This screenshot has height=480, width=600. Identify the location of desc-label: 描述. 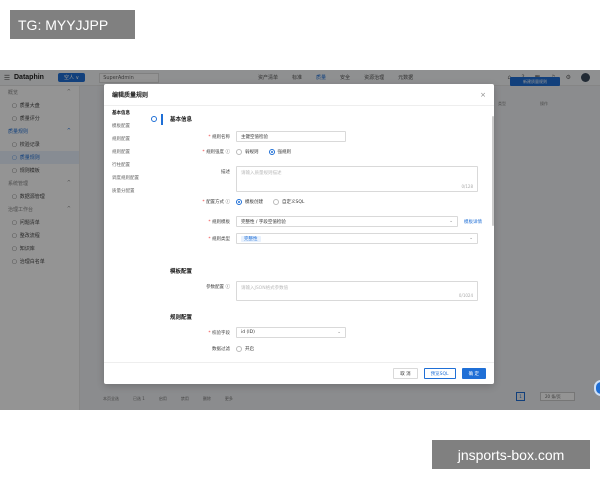
(225, 172).